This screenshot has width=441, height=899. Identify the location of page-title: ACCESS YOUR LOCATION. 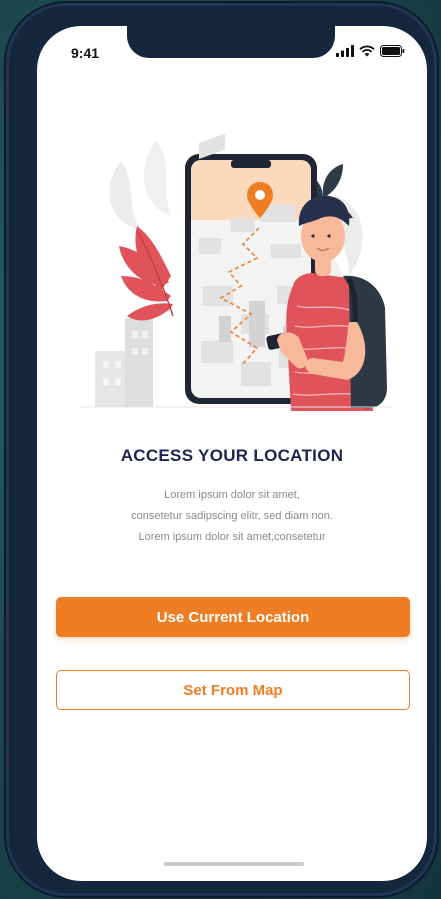
(232, 455).